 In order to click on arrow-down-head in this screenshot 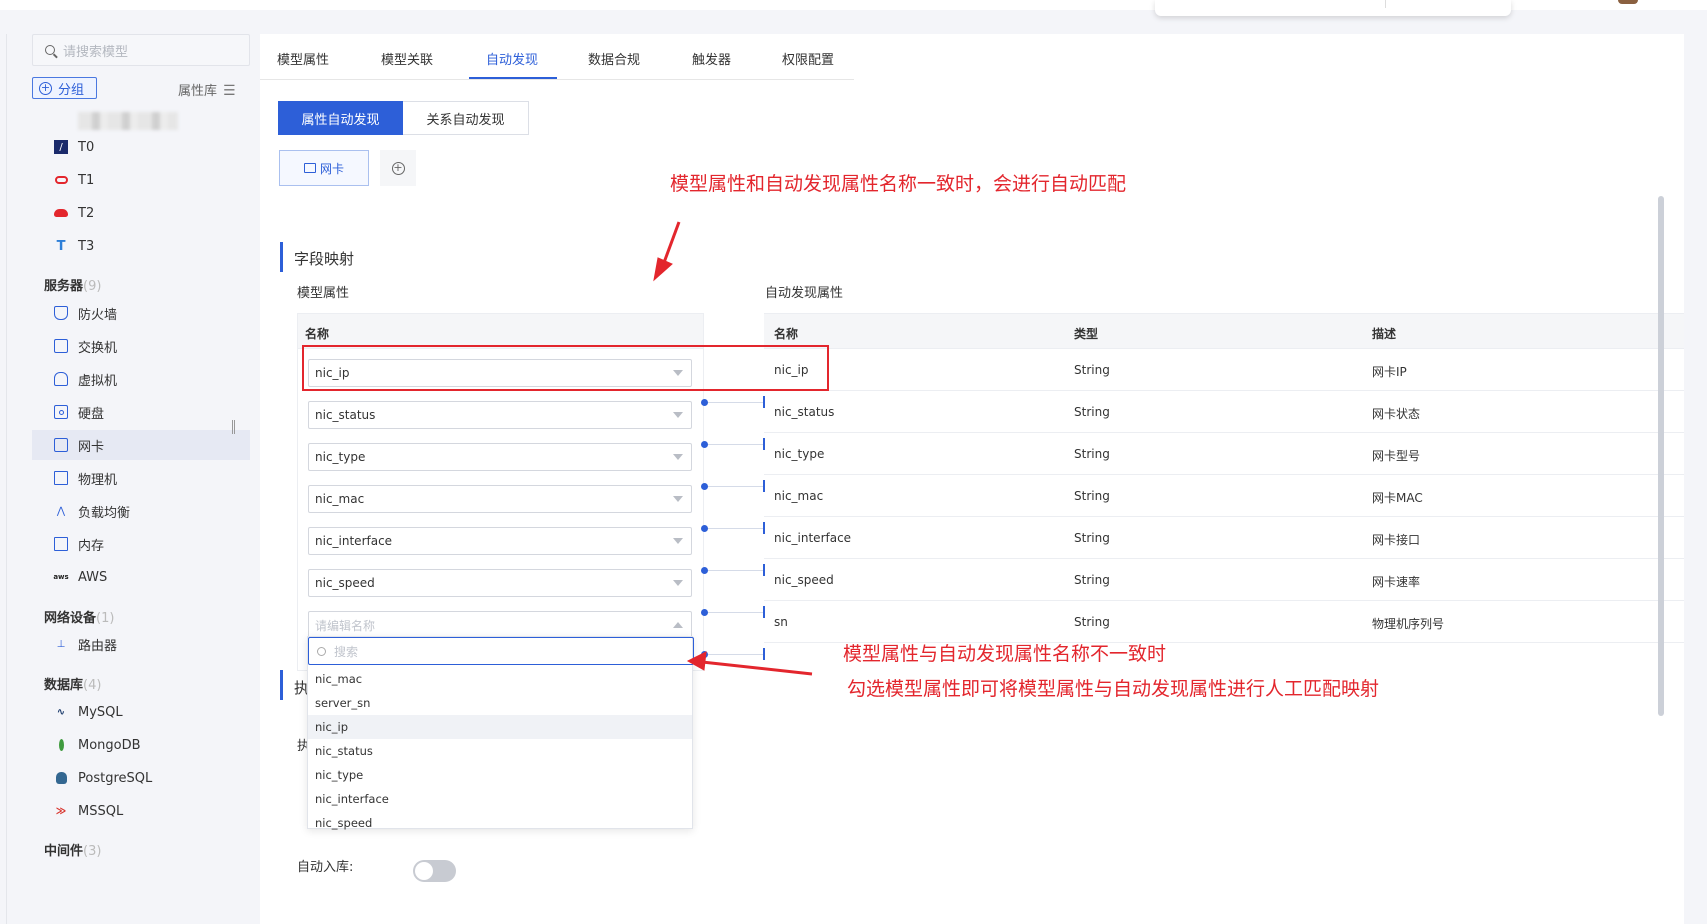, I will do `click(663, 269)`.